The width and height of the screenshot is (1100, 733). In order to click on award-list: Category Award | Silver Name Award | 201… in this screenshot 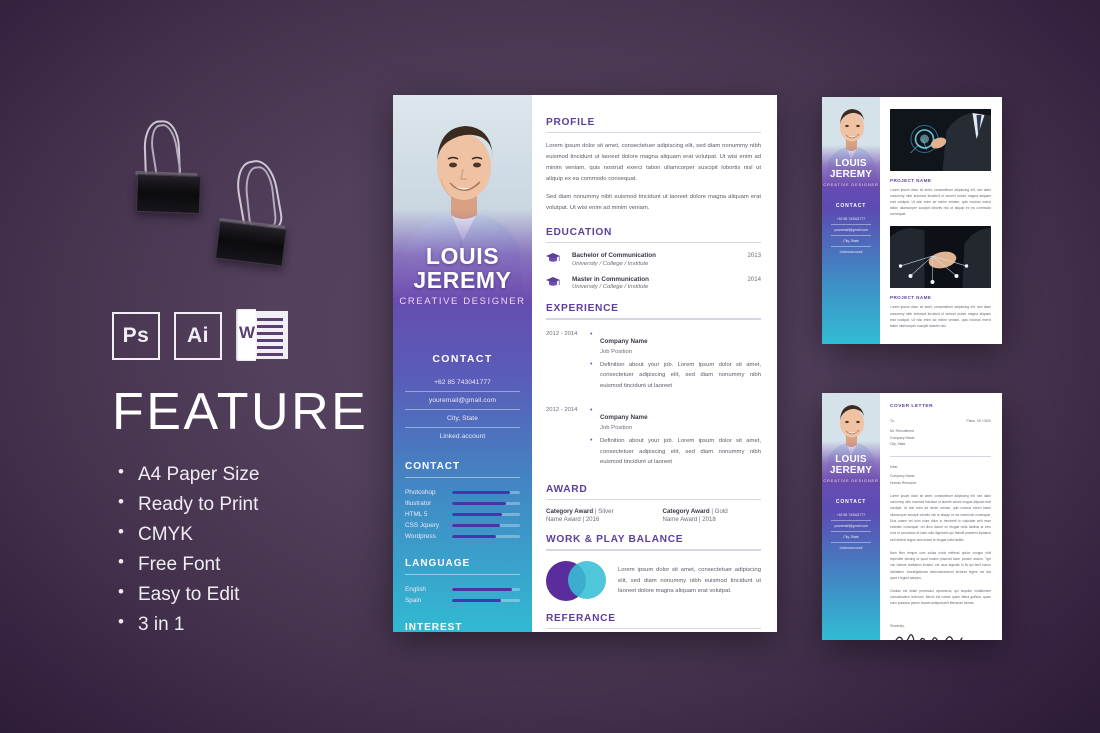, I will do `click(653, 516)`.